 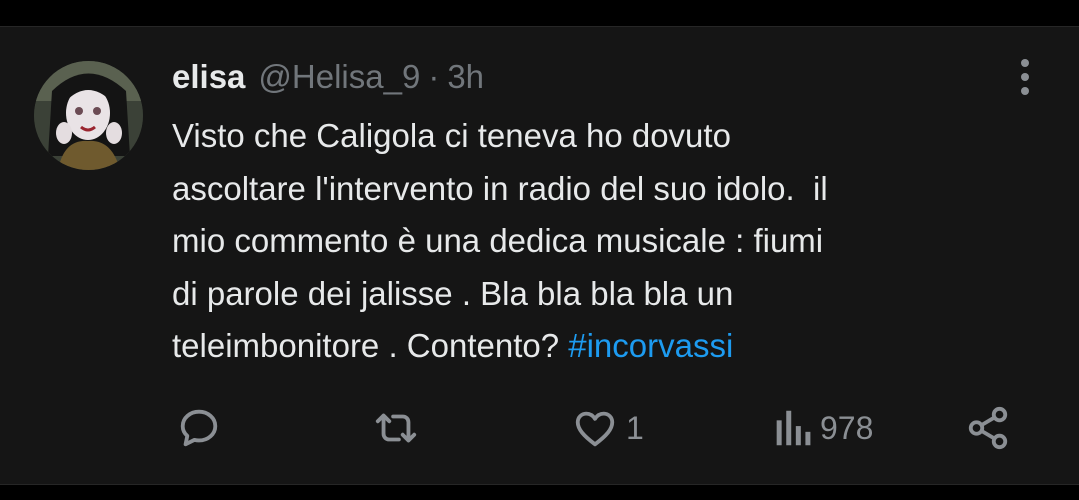 I want to click on tweet-text-line: teleimbonitore . Contento? #incorvassi, so click(x=602, y=346).